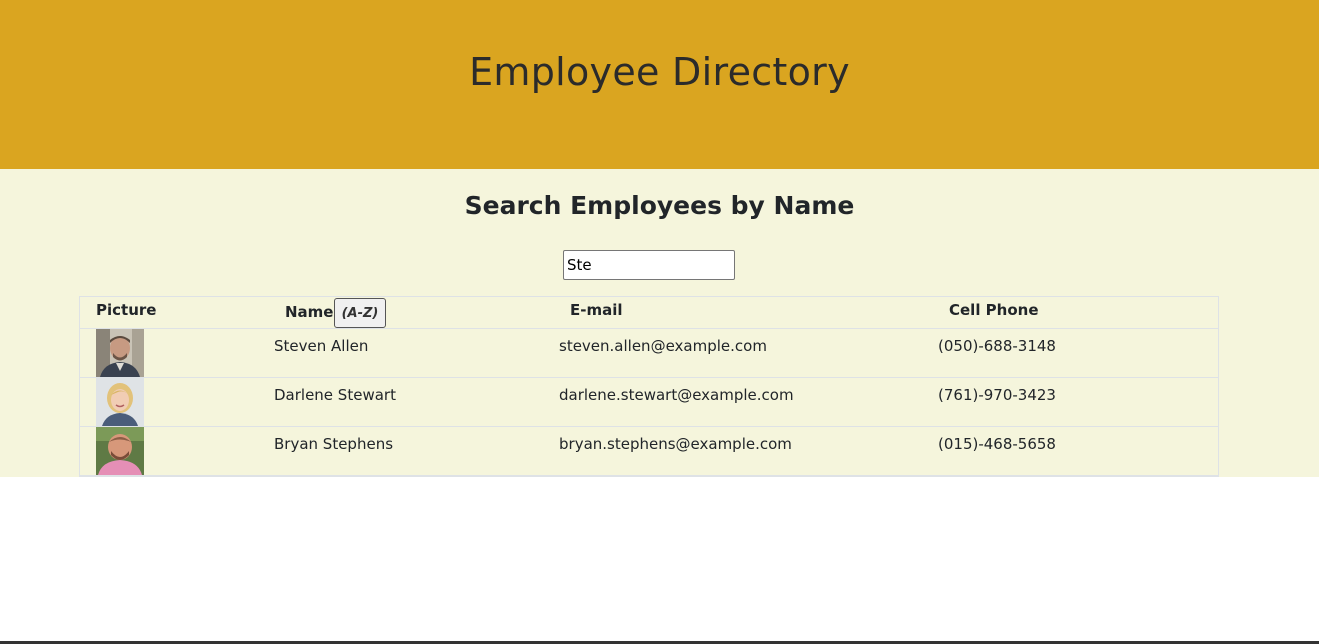 This screenshot has height=644, width=1319. Describe the element at coordinates (596, 310) in the screenshot. I see `column-header-email: E-mail` at that location.